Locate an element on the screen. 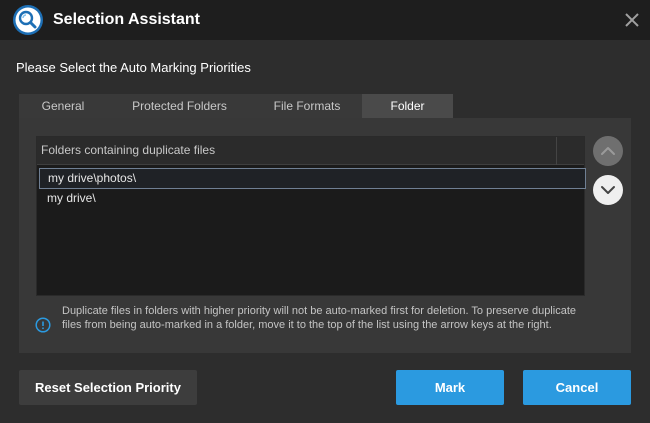 The width and height of the screenshot is (650, 423). chevron-down-icon is located at coordinates (608, 190).